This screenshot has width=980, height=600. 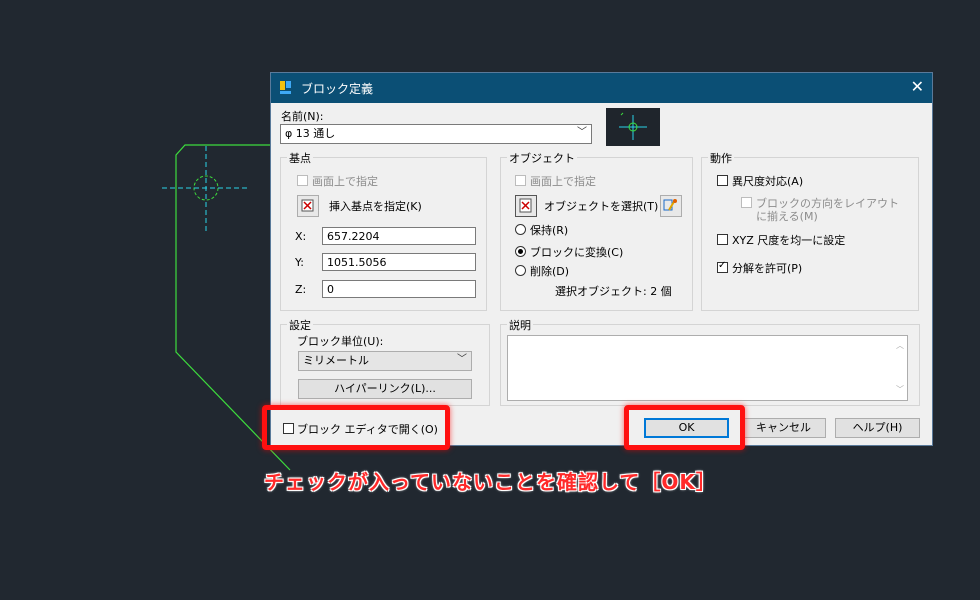 I want to click on match-layout-label-2: に揃える(M), so click(x=787, y=216).